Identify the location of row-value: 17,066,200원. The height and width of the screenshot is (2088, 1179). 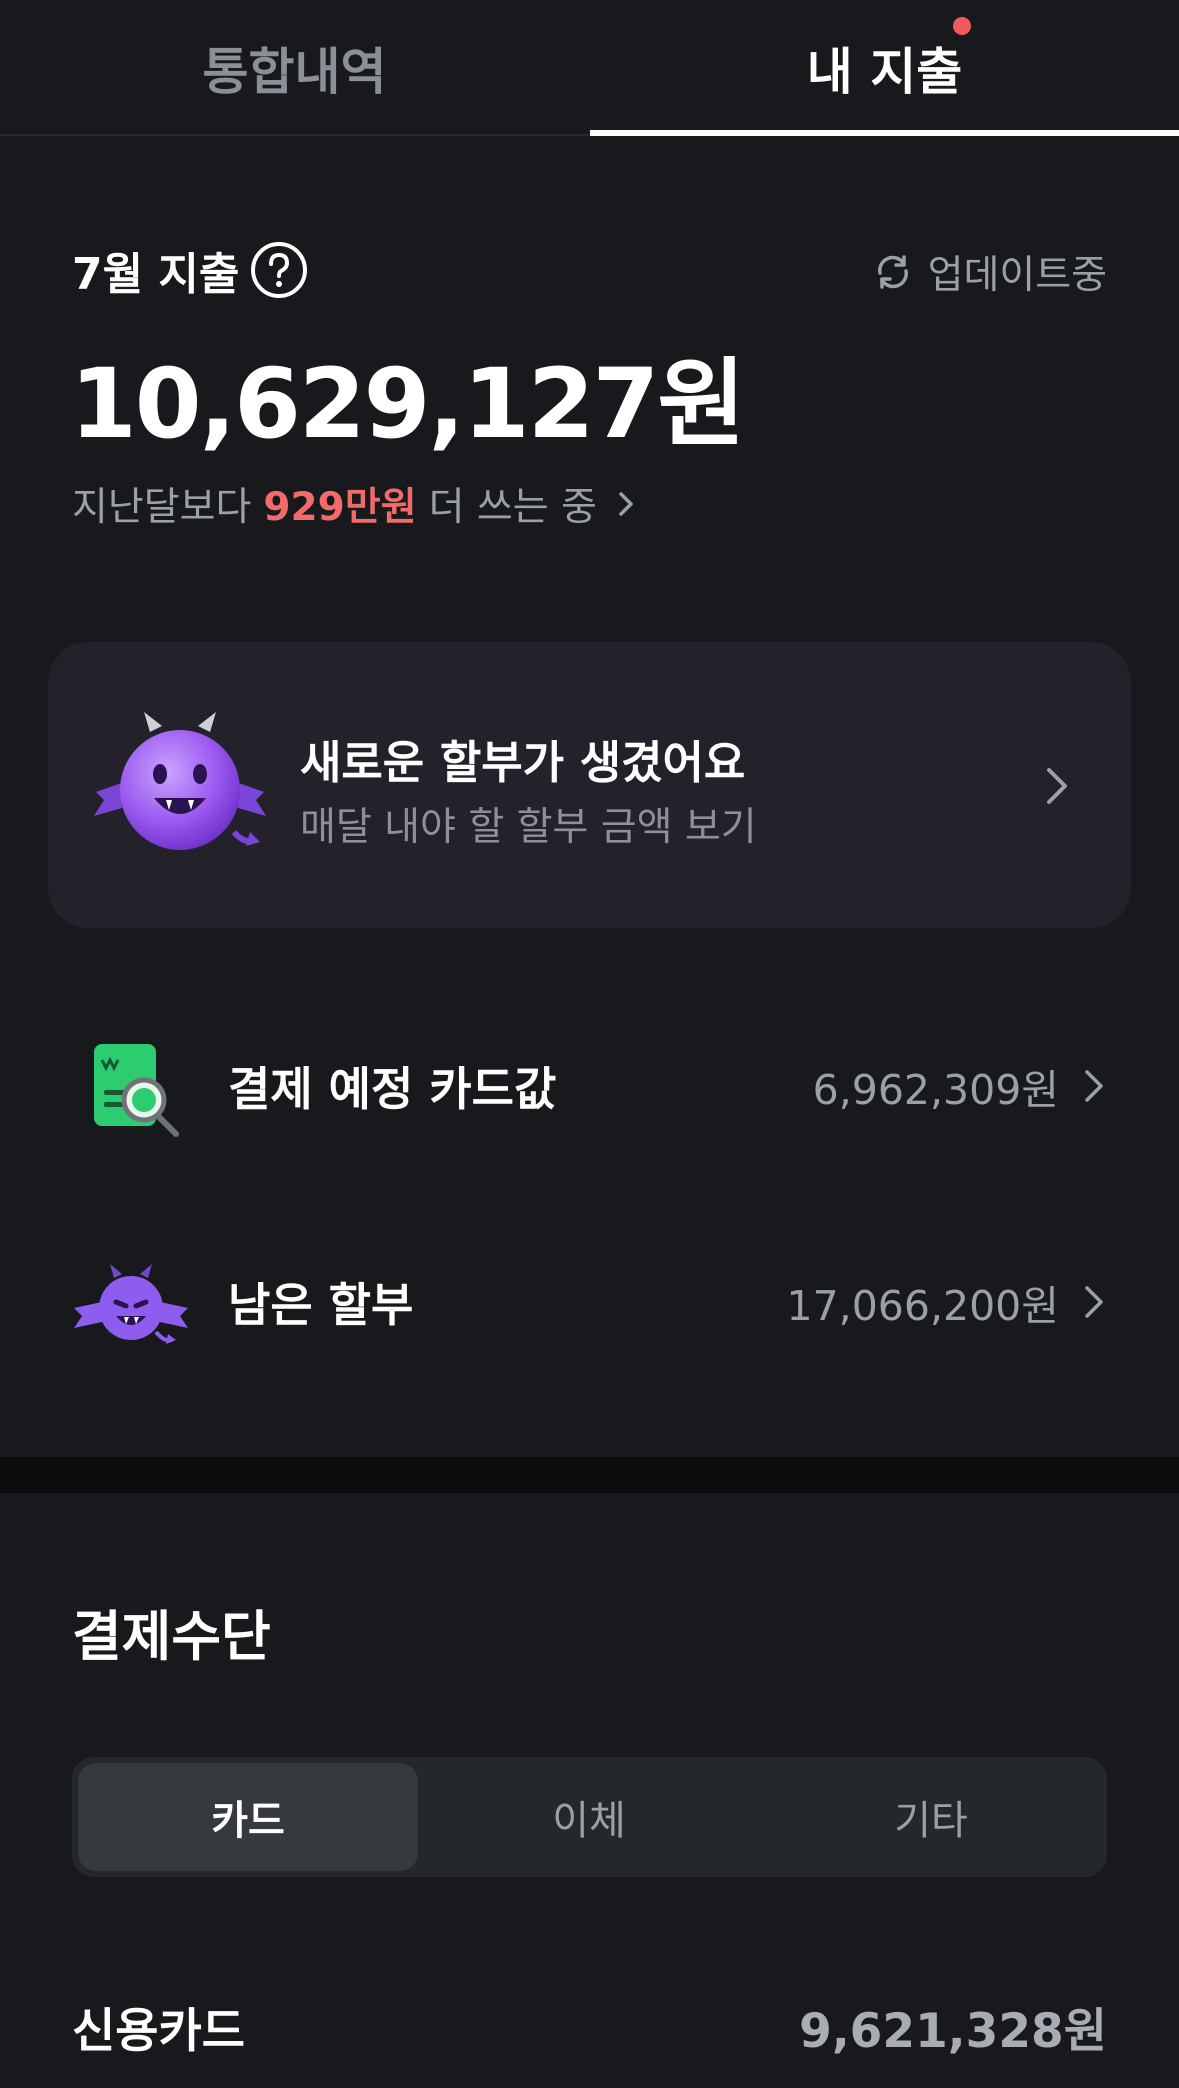
(922, 1306).